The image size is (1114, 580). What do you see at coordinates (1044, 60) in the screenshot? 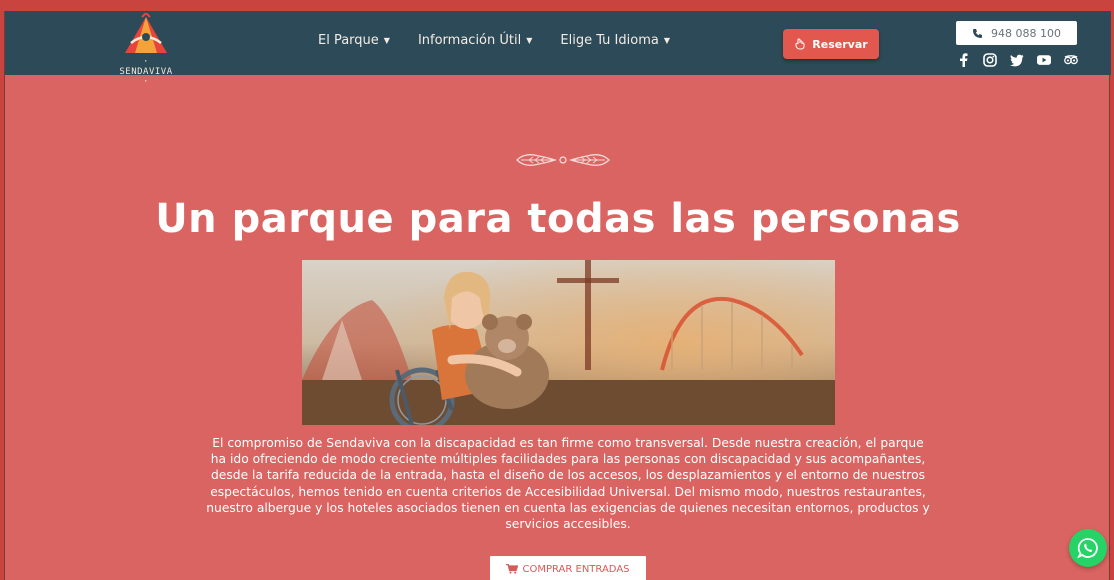
I see `youtube-icon` at bounding box center [1044, 60].